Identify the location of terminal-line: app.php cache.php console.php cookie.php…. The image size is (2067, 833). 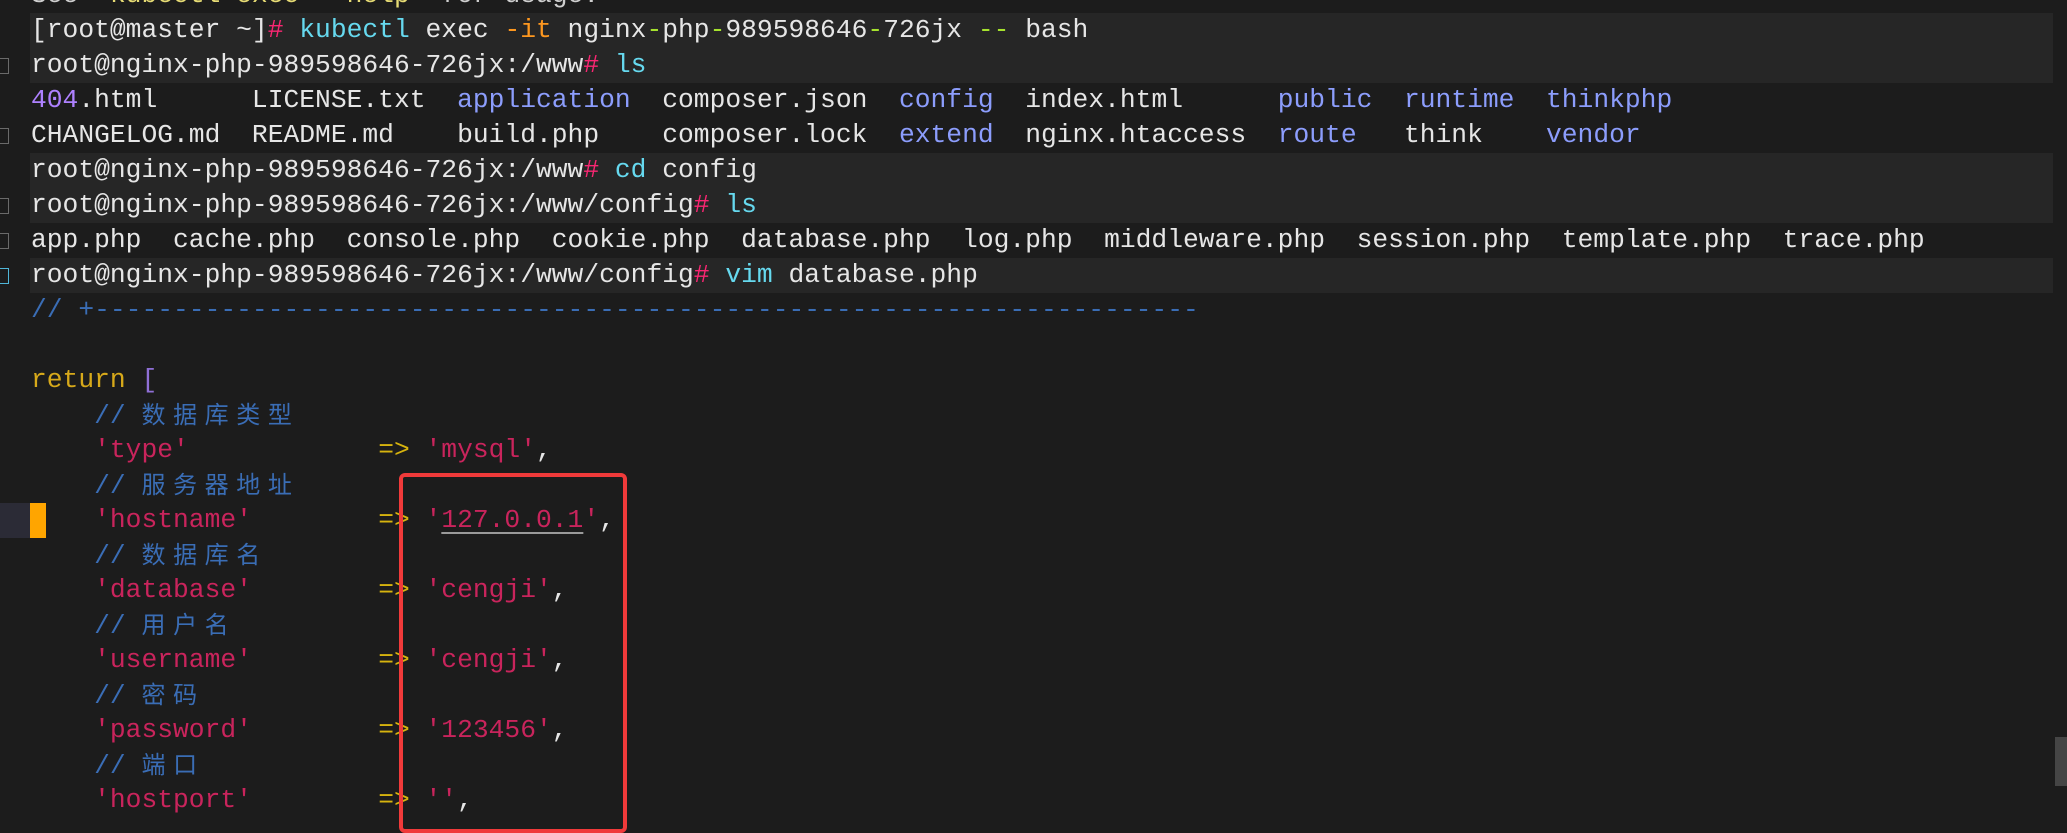
(1026, 240).